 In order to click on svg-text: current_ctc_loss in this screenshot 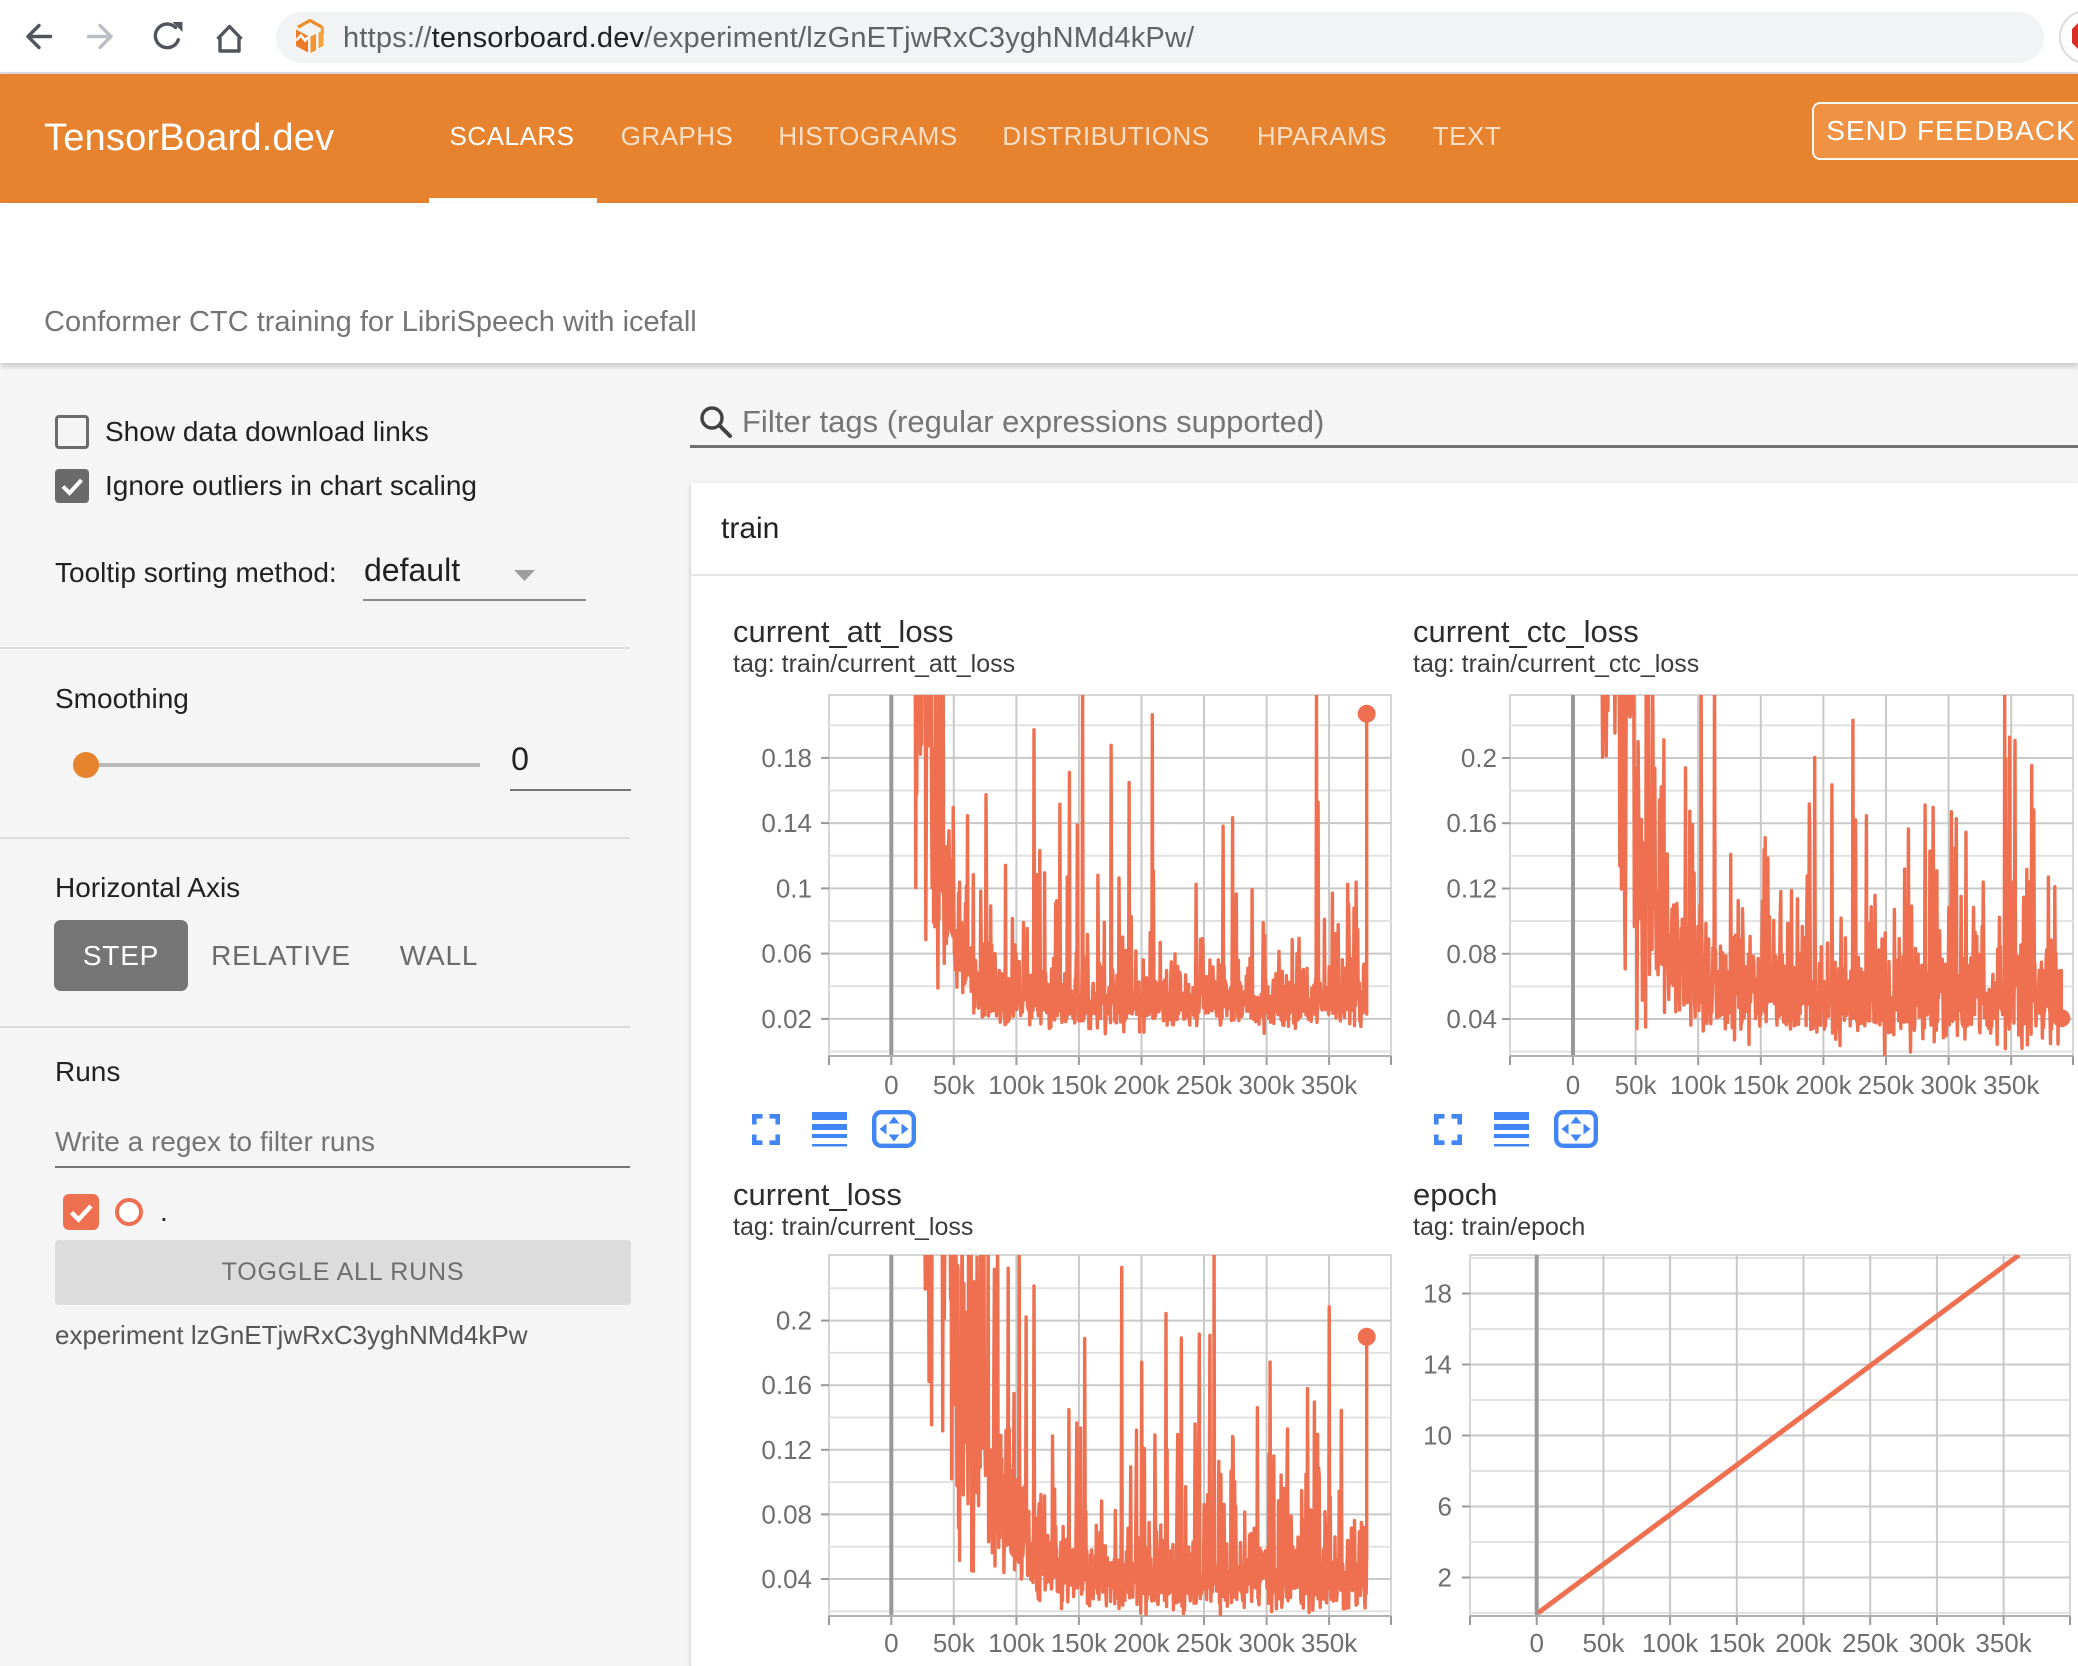, I will do `click(1526, 631)`.